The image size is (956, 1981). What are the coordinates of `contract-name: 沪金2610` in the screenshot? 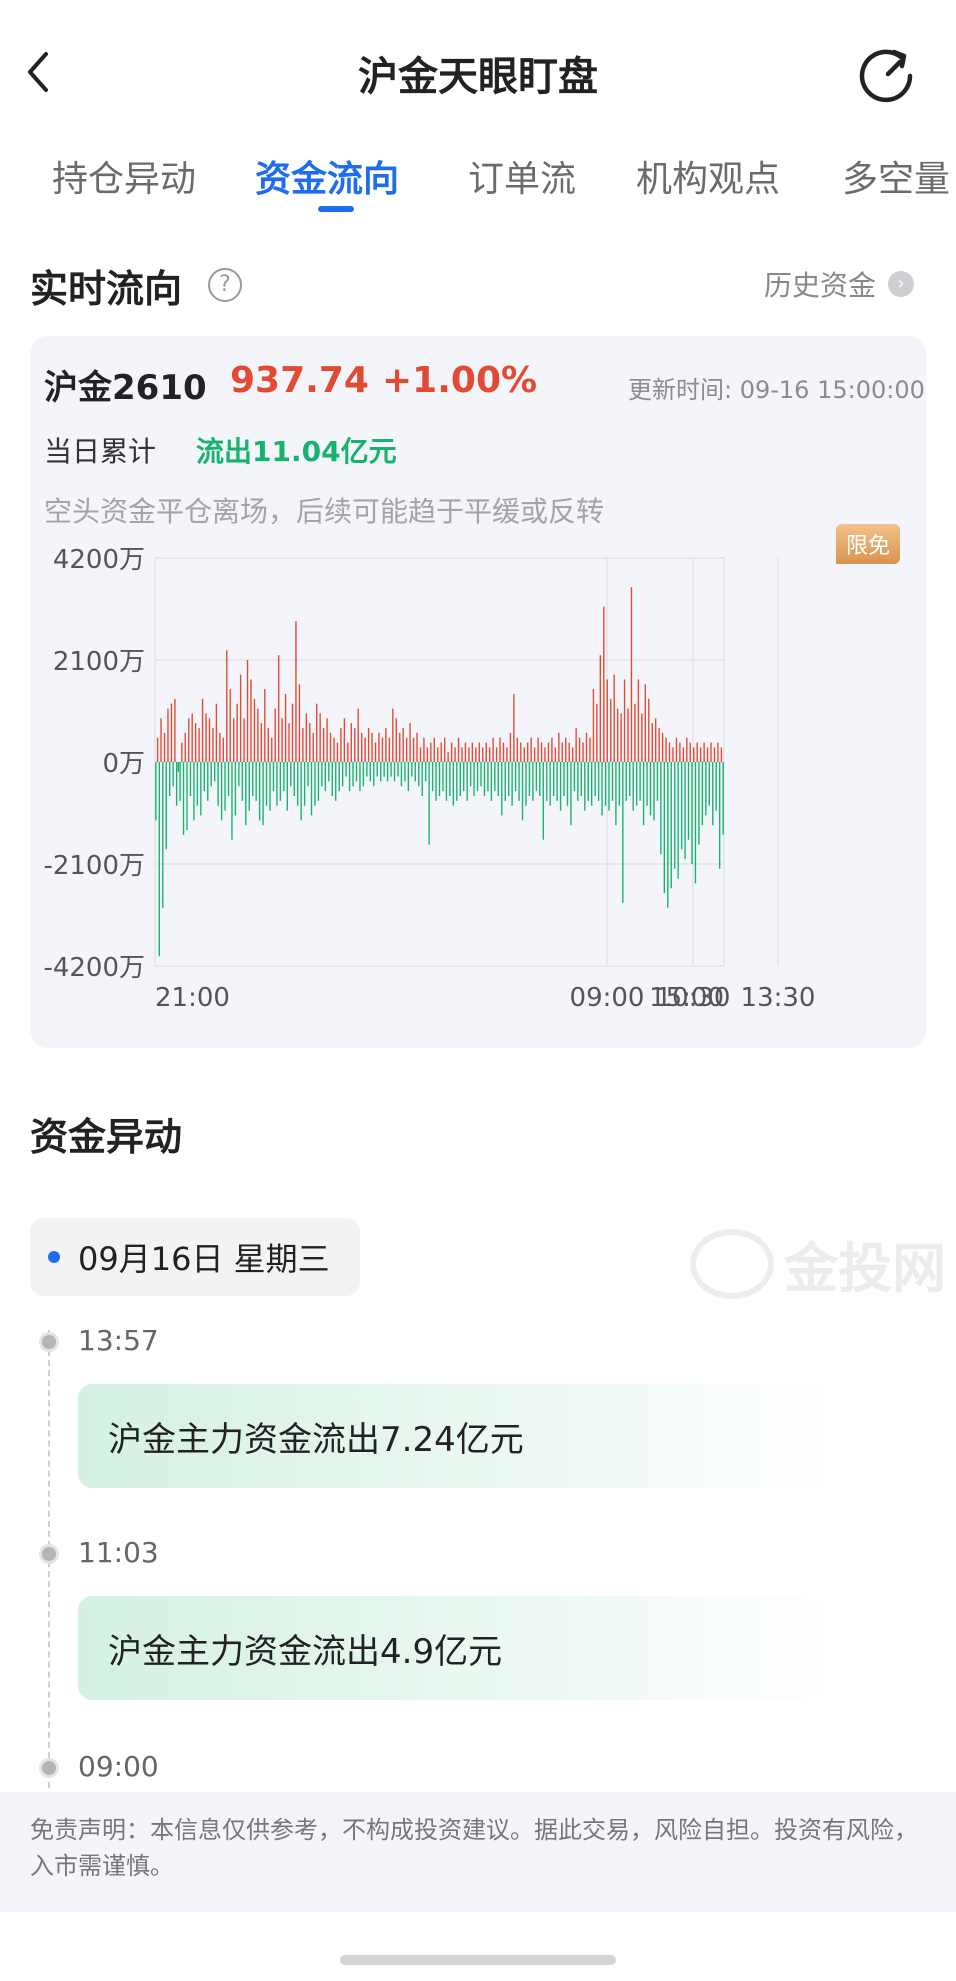 It's located at (125, 388).